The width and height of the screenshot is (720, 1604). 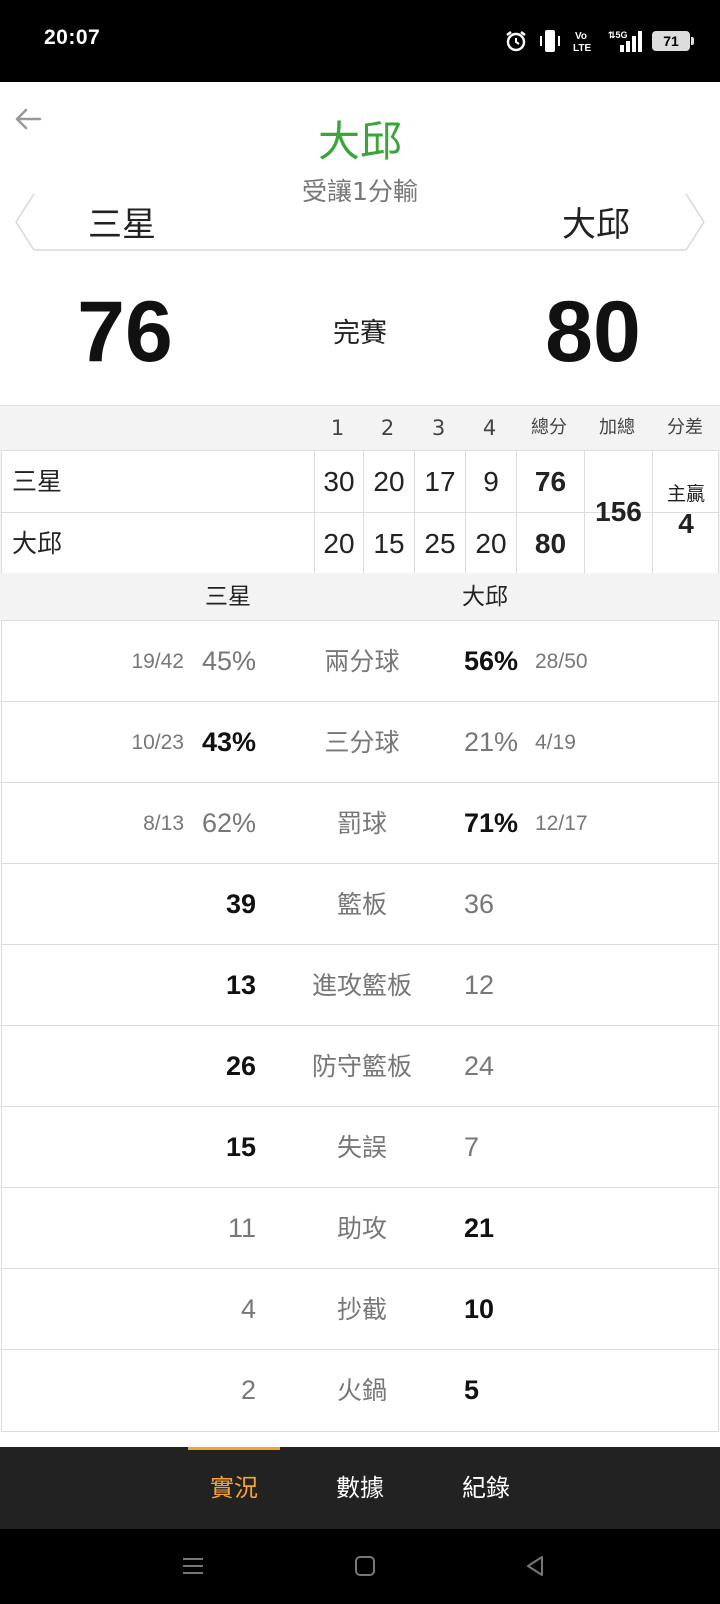 What do you see at coordinates (240, 1147) in the screenshot?
I see `home-value: 15` at bounding box center [240, 1147].